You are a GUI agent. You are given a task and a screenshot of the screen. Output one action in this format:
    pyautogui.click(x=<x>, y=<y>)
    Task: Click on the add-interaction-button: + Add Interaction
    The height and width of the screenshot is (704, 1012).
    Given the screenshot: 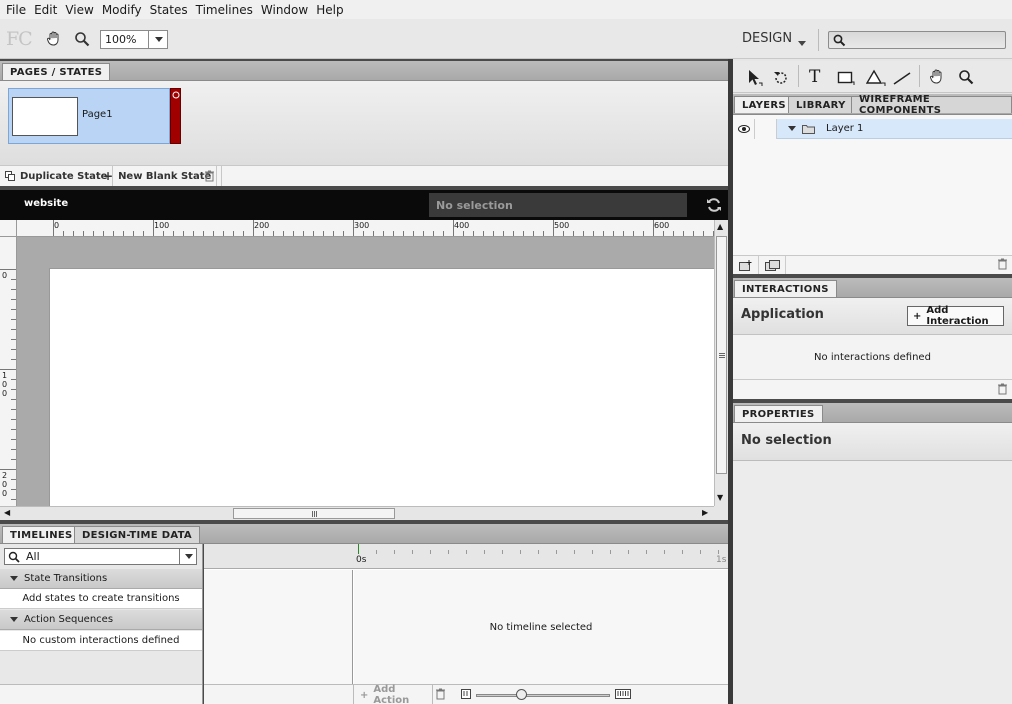 What is the action you would take?
    pyautogui.click(x=955, y=316)
    